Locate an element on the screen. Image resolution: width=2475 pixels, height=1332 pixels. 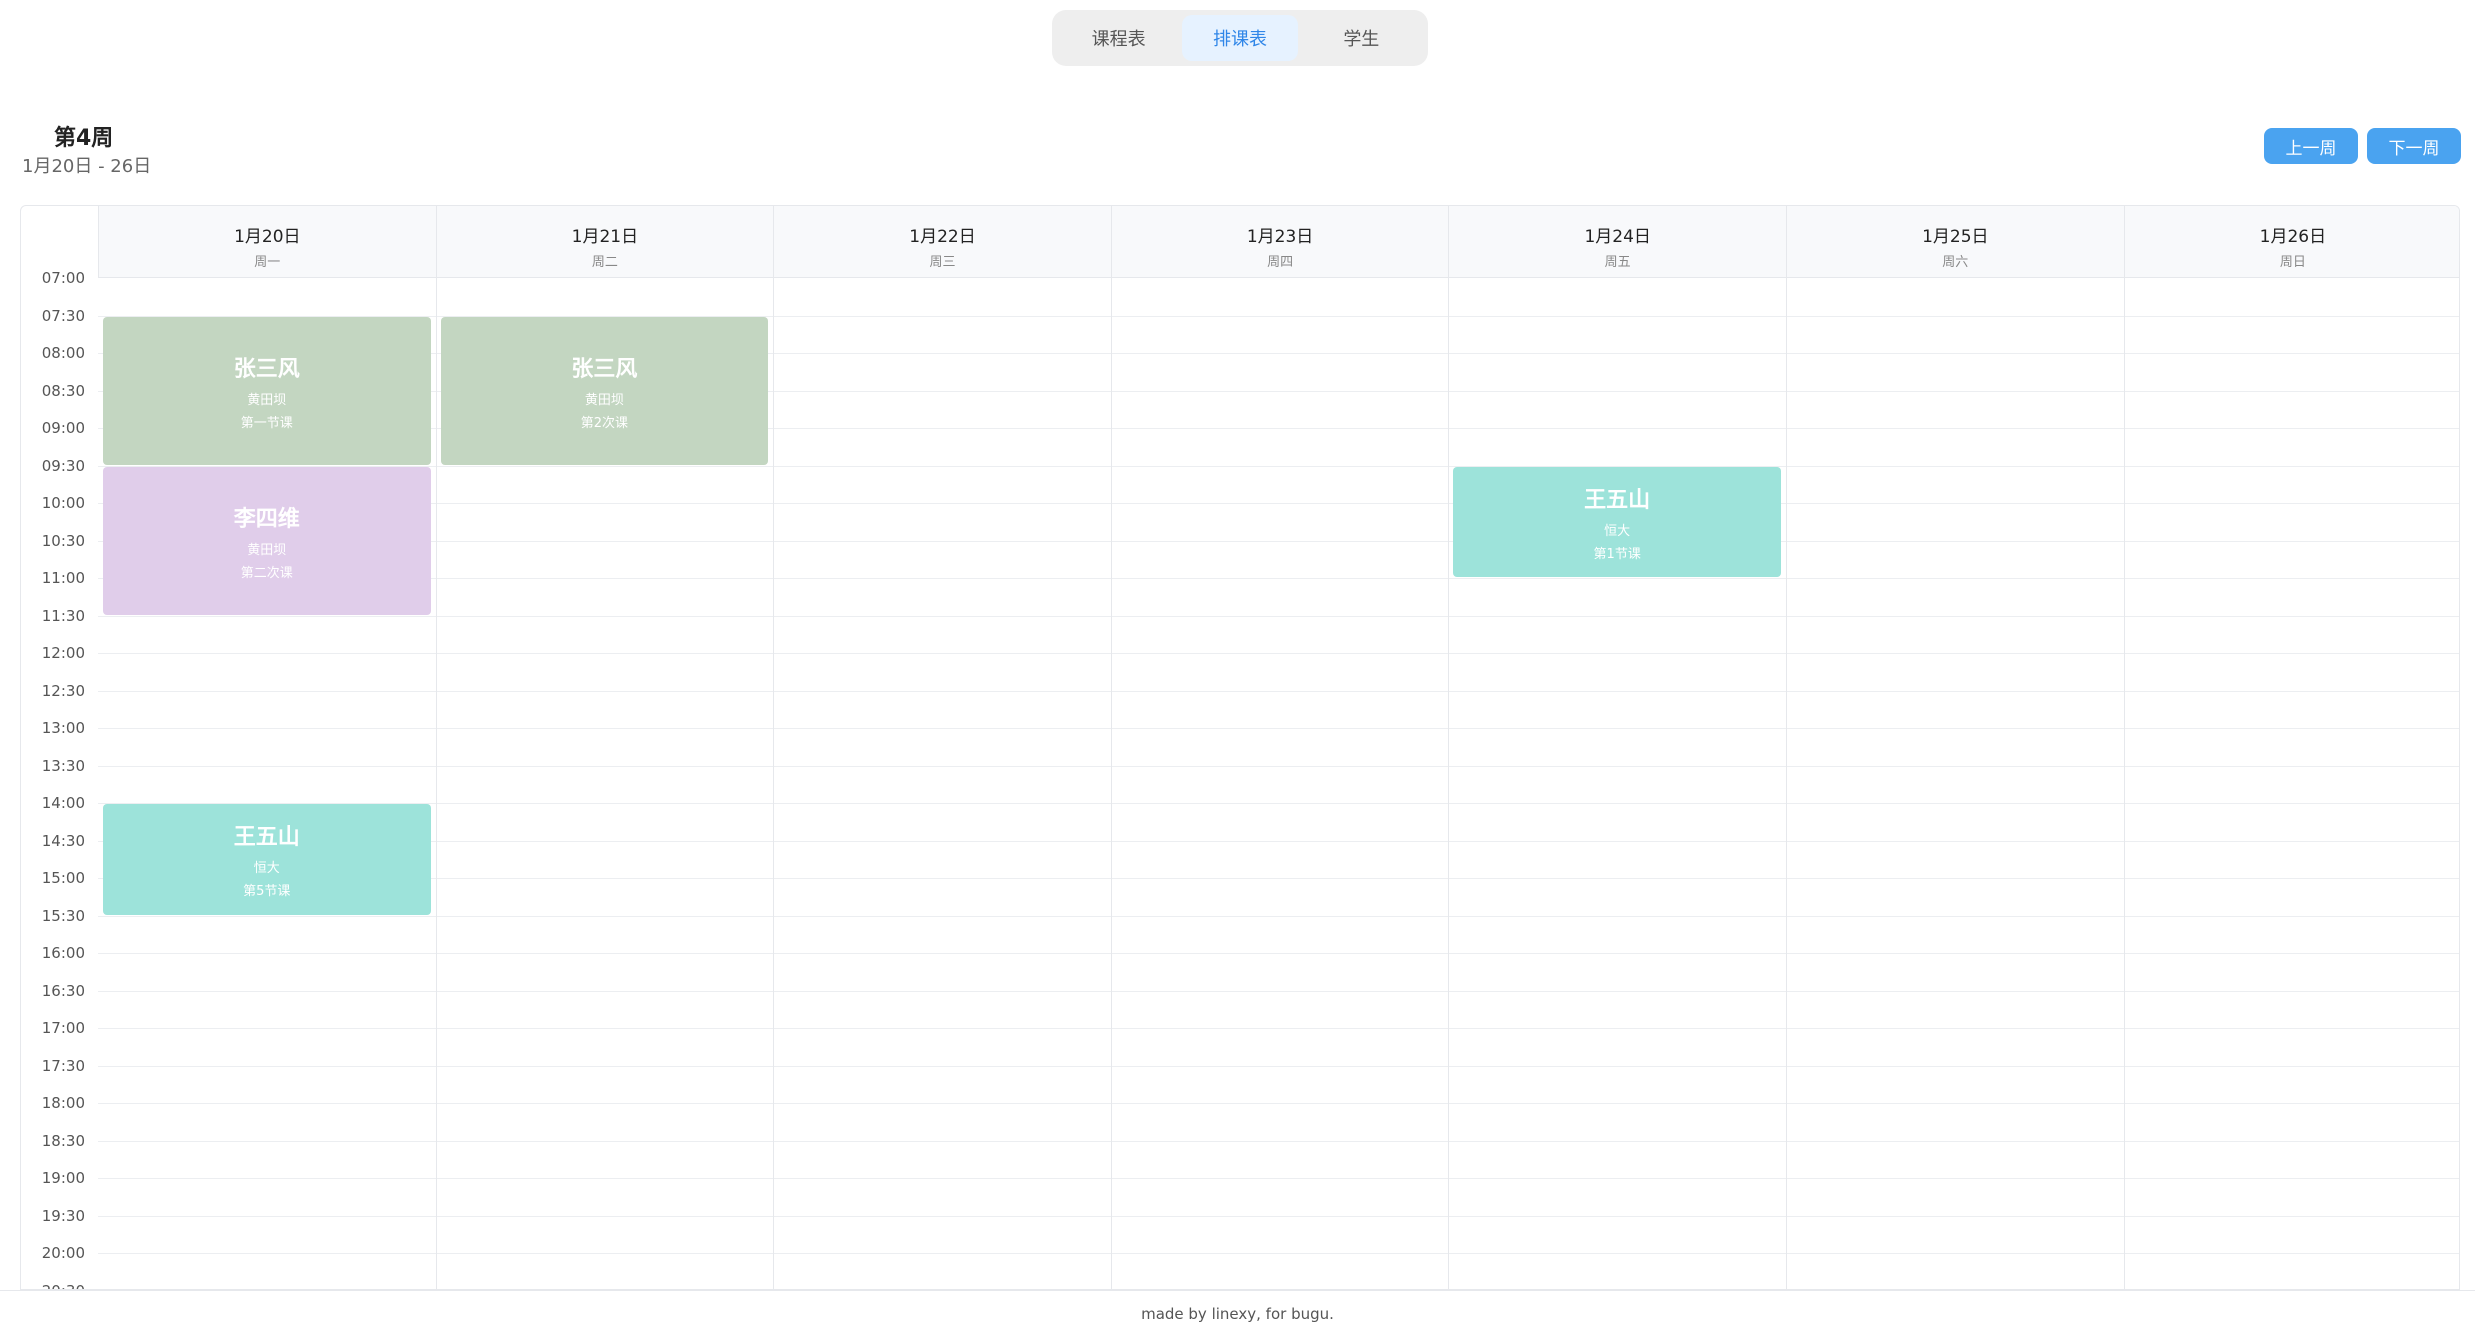
lesson-number: 第5节课 is located at coordinates (267, 892).